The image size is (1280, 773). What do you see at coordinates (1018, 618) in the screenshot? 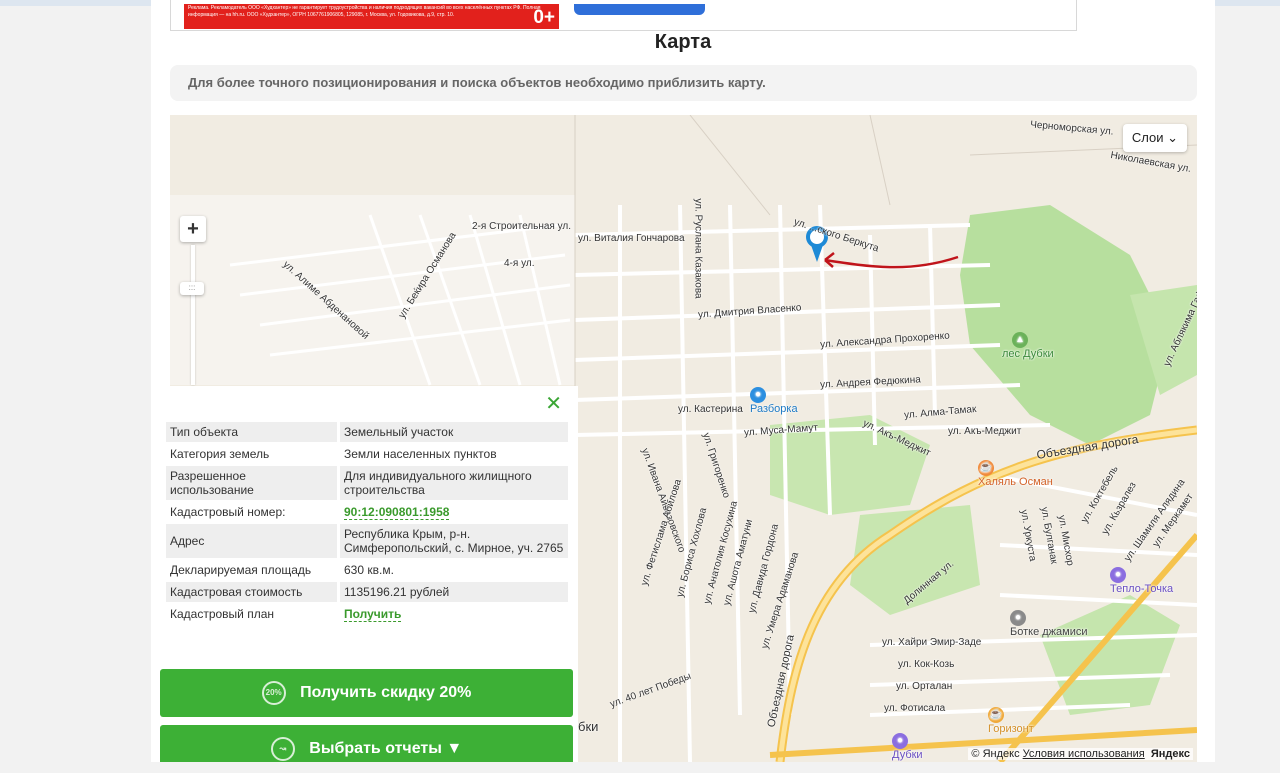
I see `mosque-icon: ●` at bounding box center [1018, 618].